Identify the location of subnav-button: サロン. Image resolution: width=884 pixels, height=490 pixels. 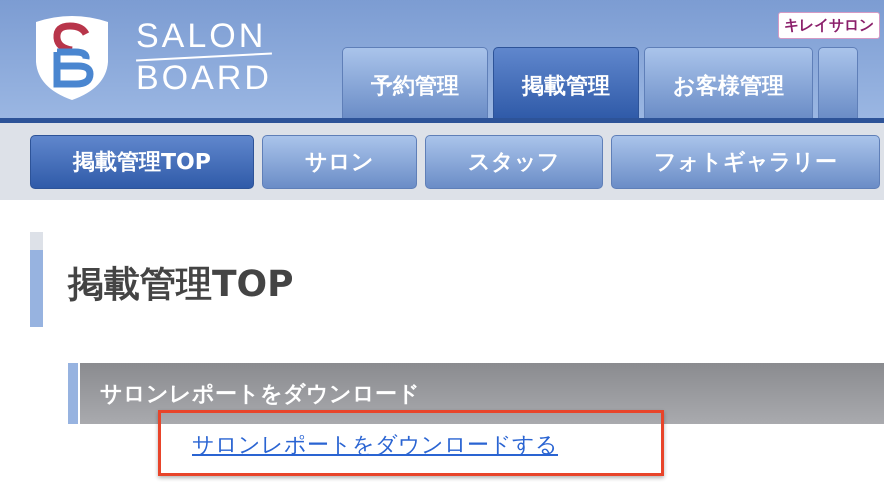
(339, 161).